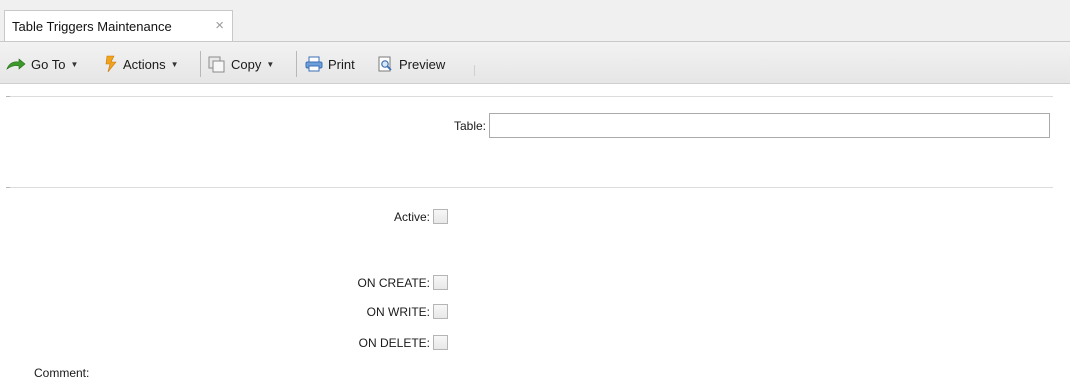 Image resolution: width=1070 pixels, height=379 pixels. Describe the element at coordinates (92, 26) in the screenshot. I see `tab-label: Table Triggers Maintenance` at that location.